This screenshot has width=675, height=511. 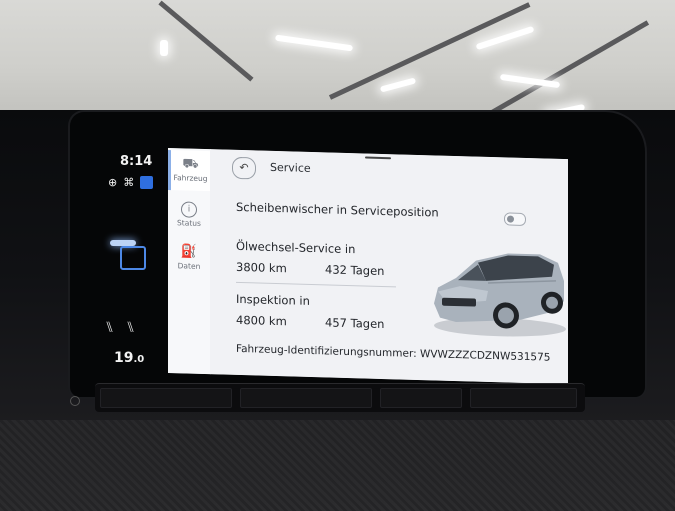 What do you see at coordinates (75, 401) in the screenshot?
I see `power-button-icon` at bounding box center [75, 401].